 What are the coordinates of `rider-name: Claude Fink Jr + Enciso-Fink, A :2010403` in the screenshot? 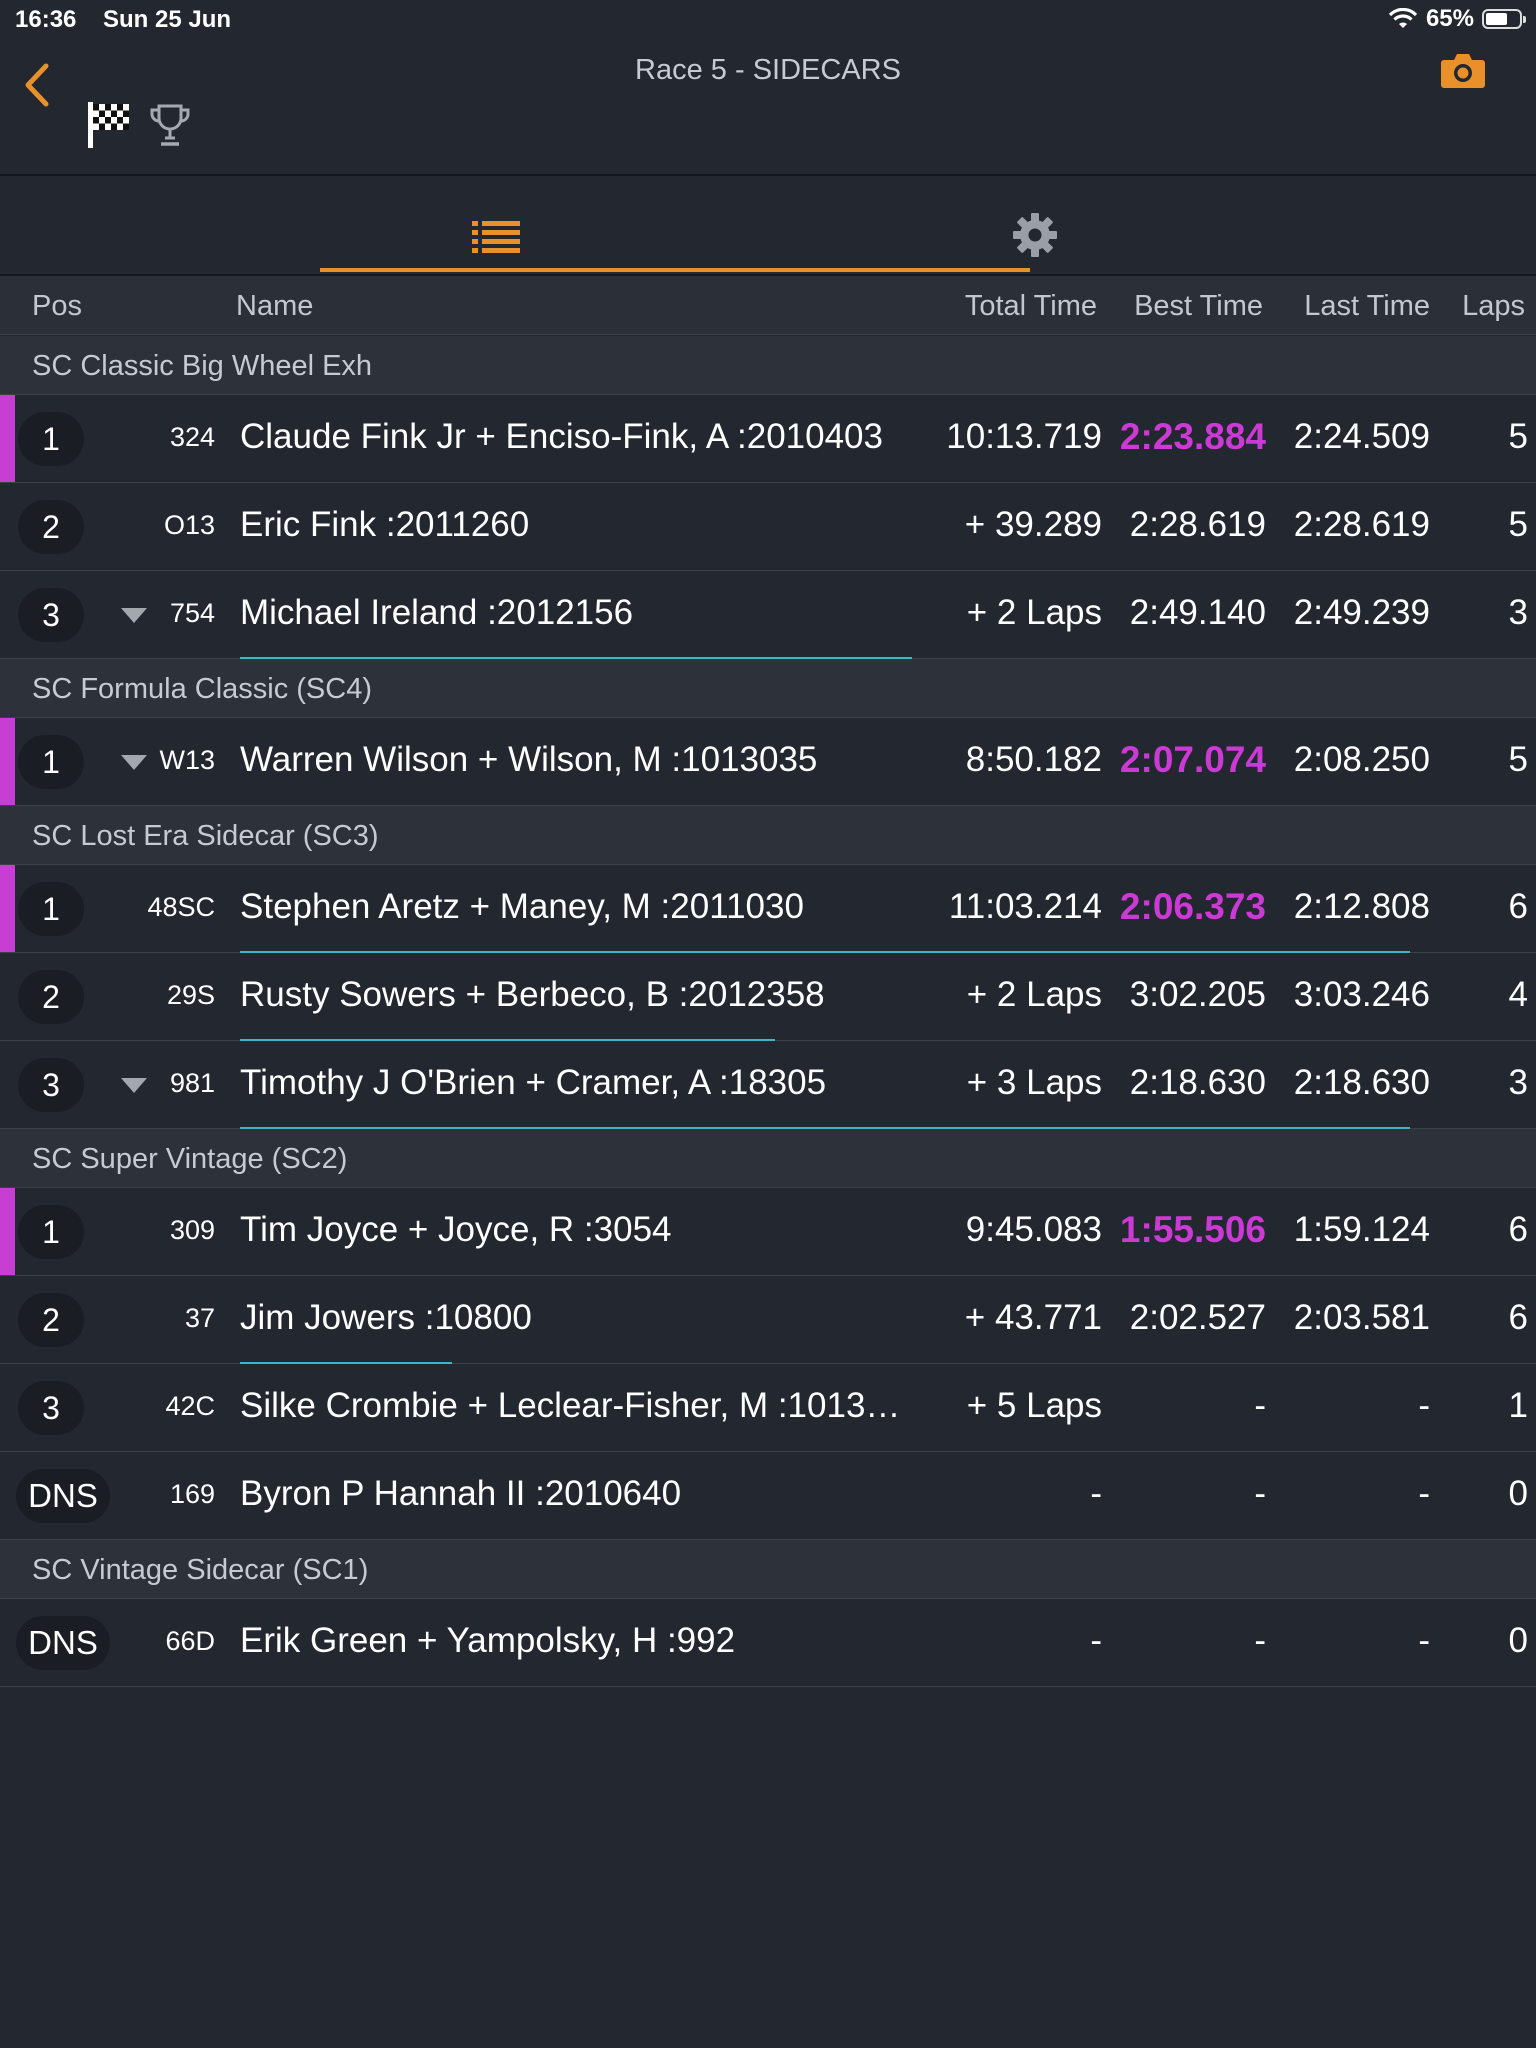 It's located at (561, 436).